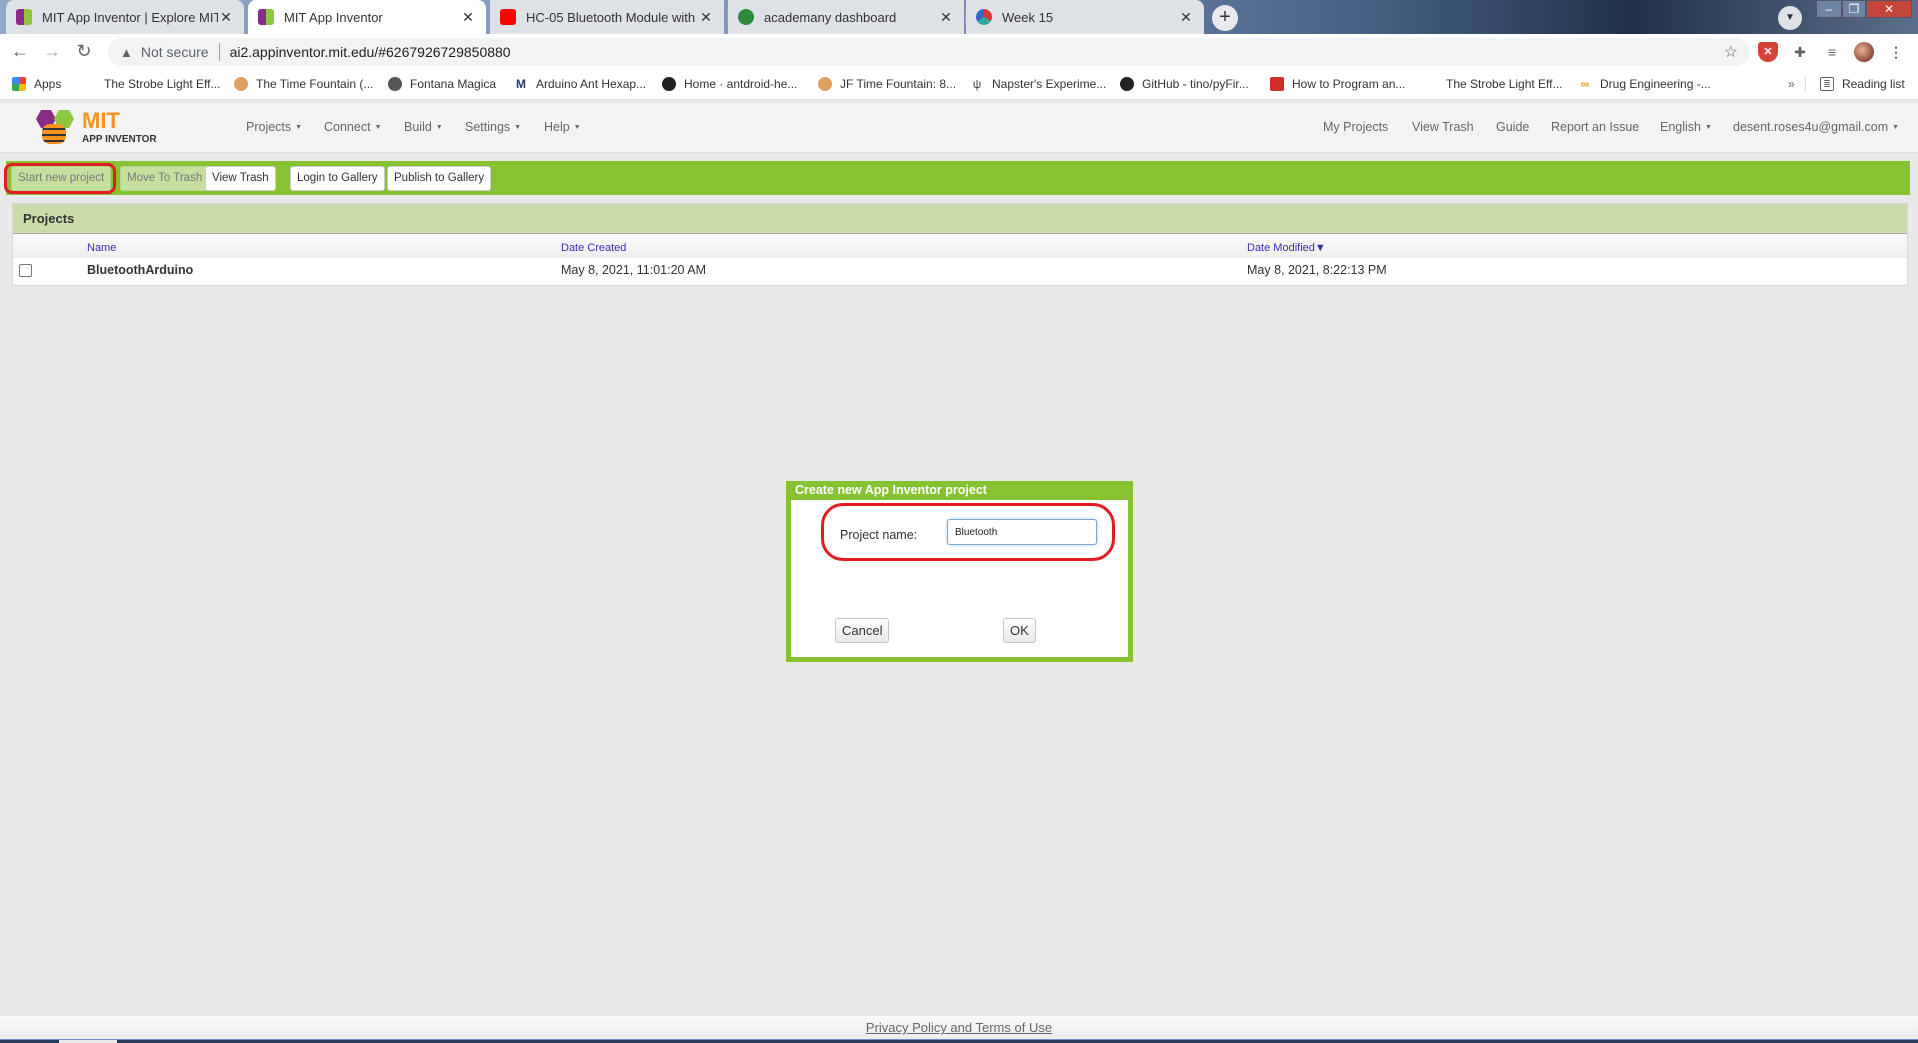  I want to click on reading-list-button: ≣ Reading list, so click(1862, 84).